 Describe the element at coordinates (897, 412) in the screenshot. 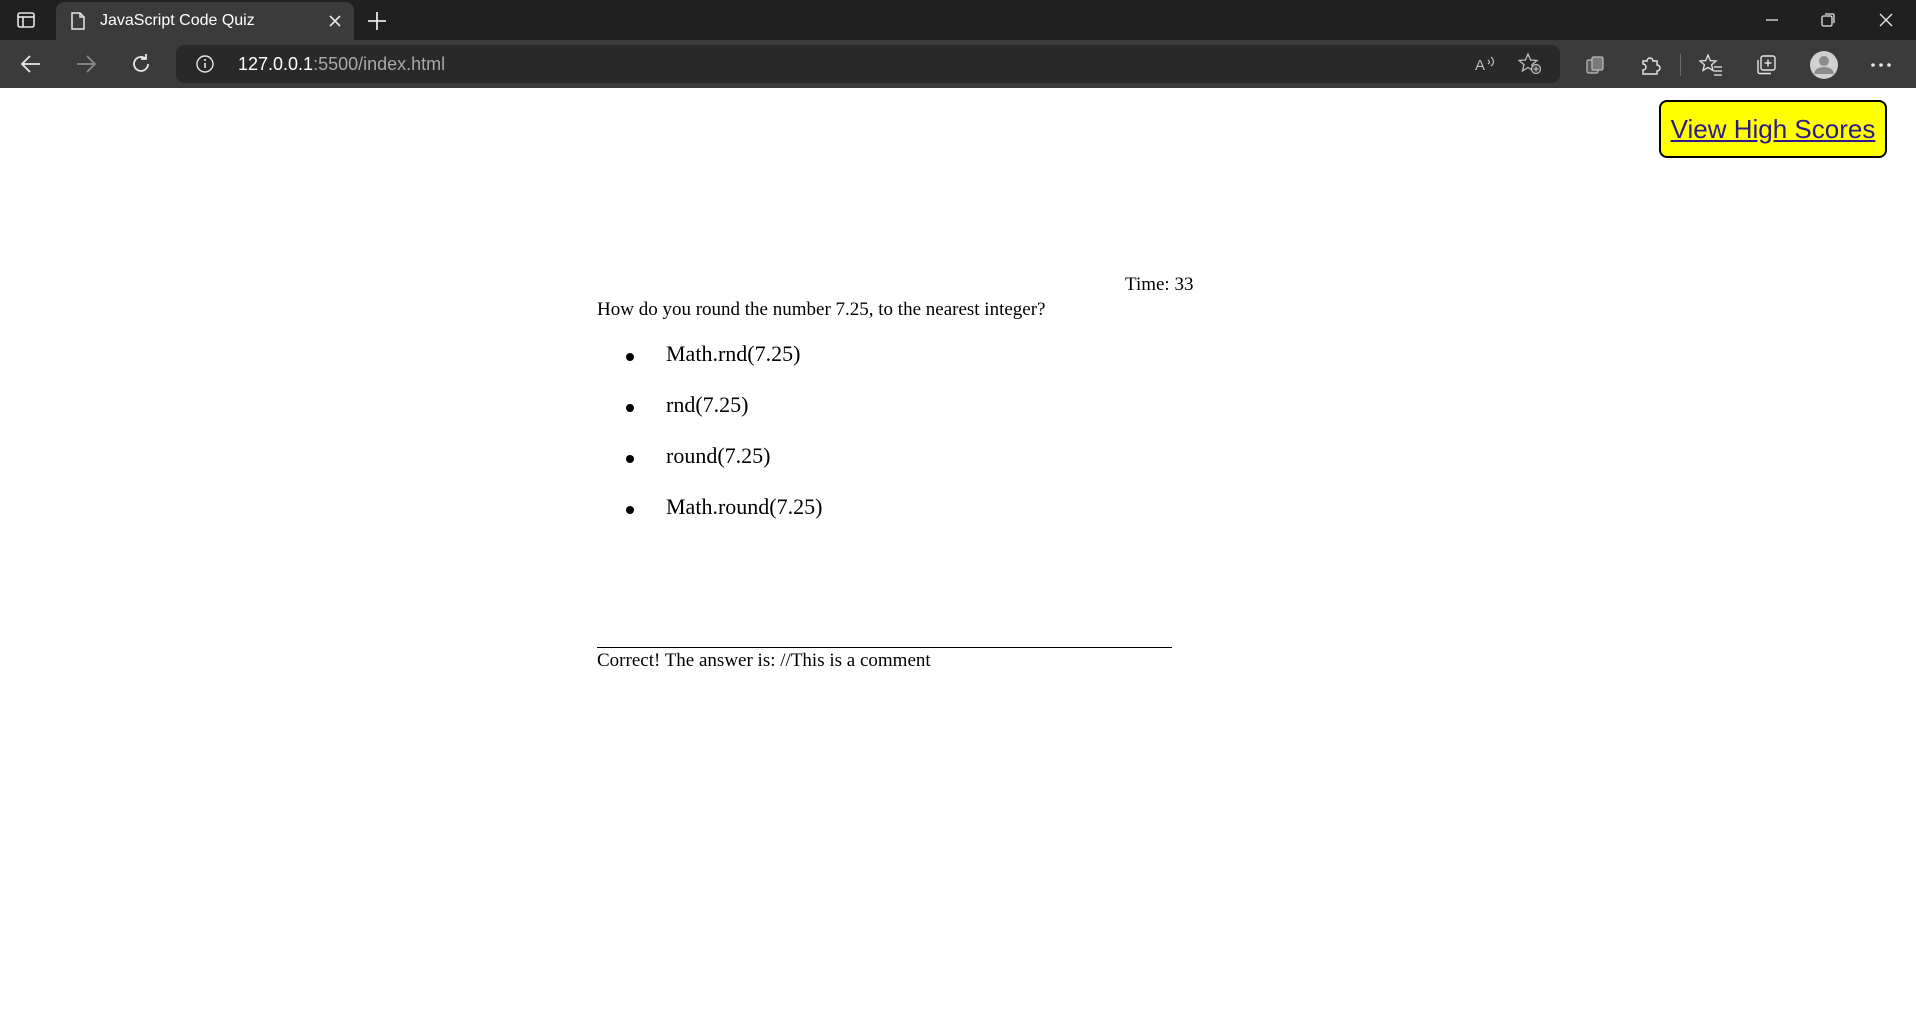

I see `choice-item: rnd(7.25)` at that location.